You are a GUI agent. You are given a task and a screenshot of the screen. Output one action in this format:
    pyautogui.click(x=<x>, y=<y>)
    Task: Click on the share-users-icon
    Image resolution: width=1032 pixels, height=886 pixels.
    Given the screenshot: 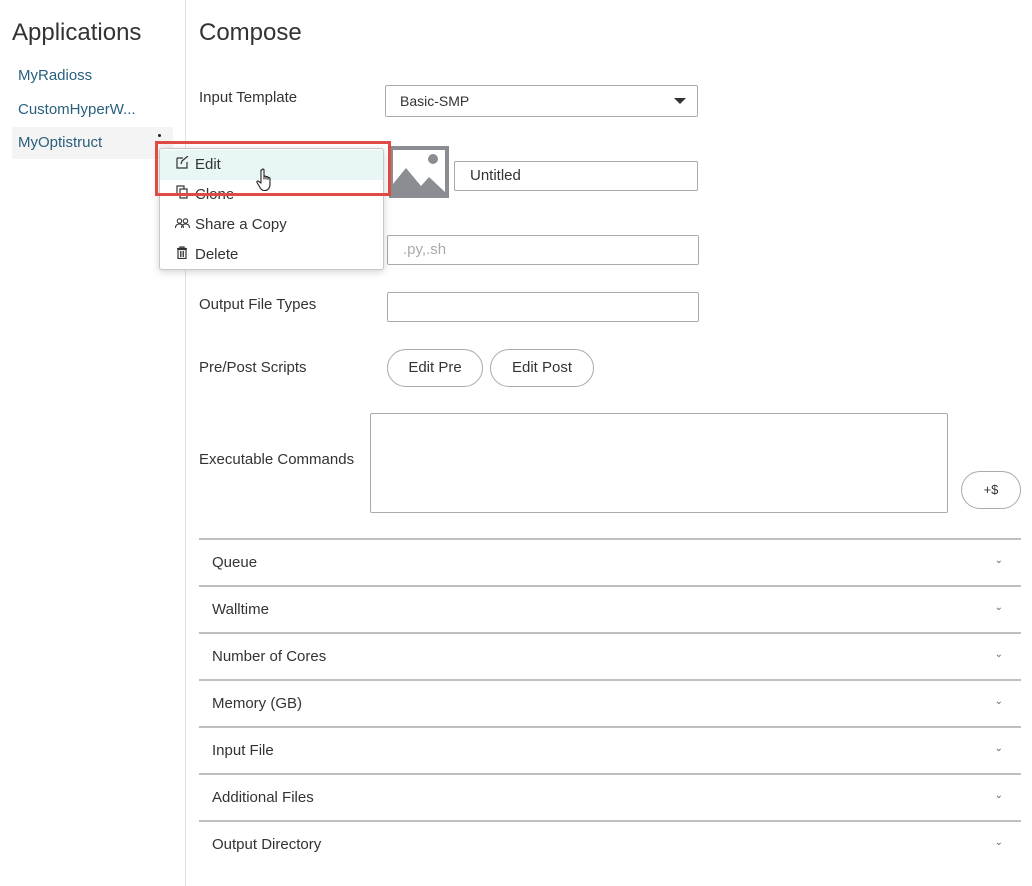 What is the action you would take?
    pyautogui.click(x=182, y=225)
    